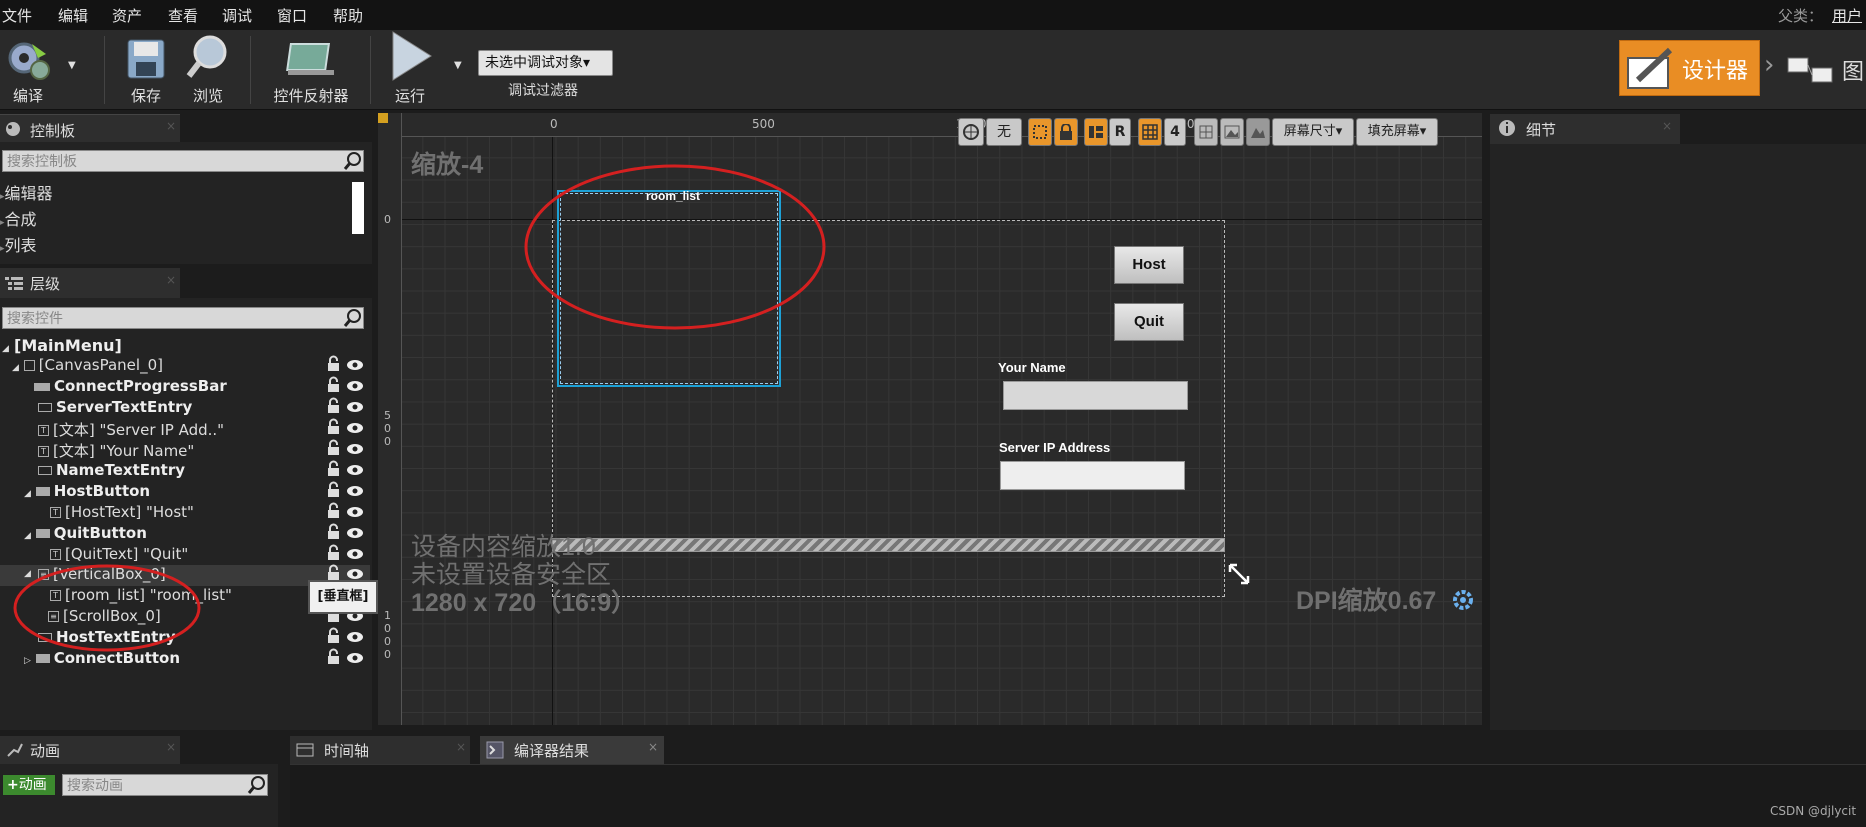 This screenshot has width=1866, height=827. What do you see at coordinates (62, 346) in the screenshot?
I see `tree-row-mainmenu: ◢ [MainMenu]` at bounding box center [62, 346].